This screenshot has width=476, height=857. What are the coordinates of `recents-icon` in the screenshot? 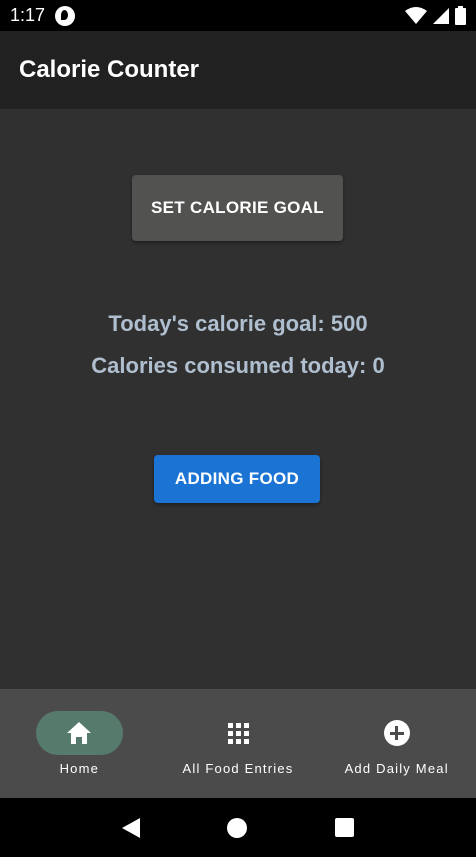 It's located at (345, 827).